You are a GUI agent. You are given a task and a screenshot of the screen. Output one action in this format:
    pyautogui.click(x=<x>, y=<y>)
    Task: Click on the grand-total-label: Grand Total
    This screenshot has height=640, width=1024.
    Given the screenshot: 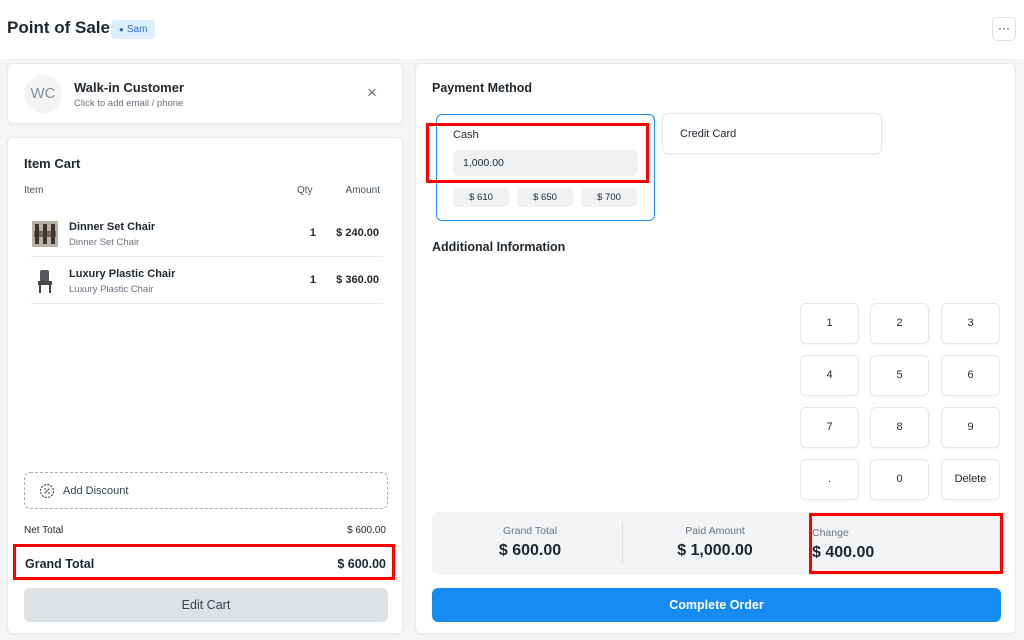 What is the action you would take?
    pyautogui.click(x=60, y=564)
    